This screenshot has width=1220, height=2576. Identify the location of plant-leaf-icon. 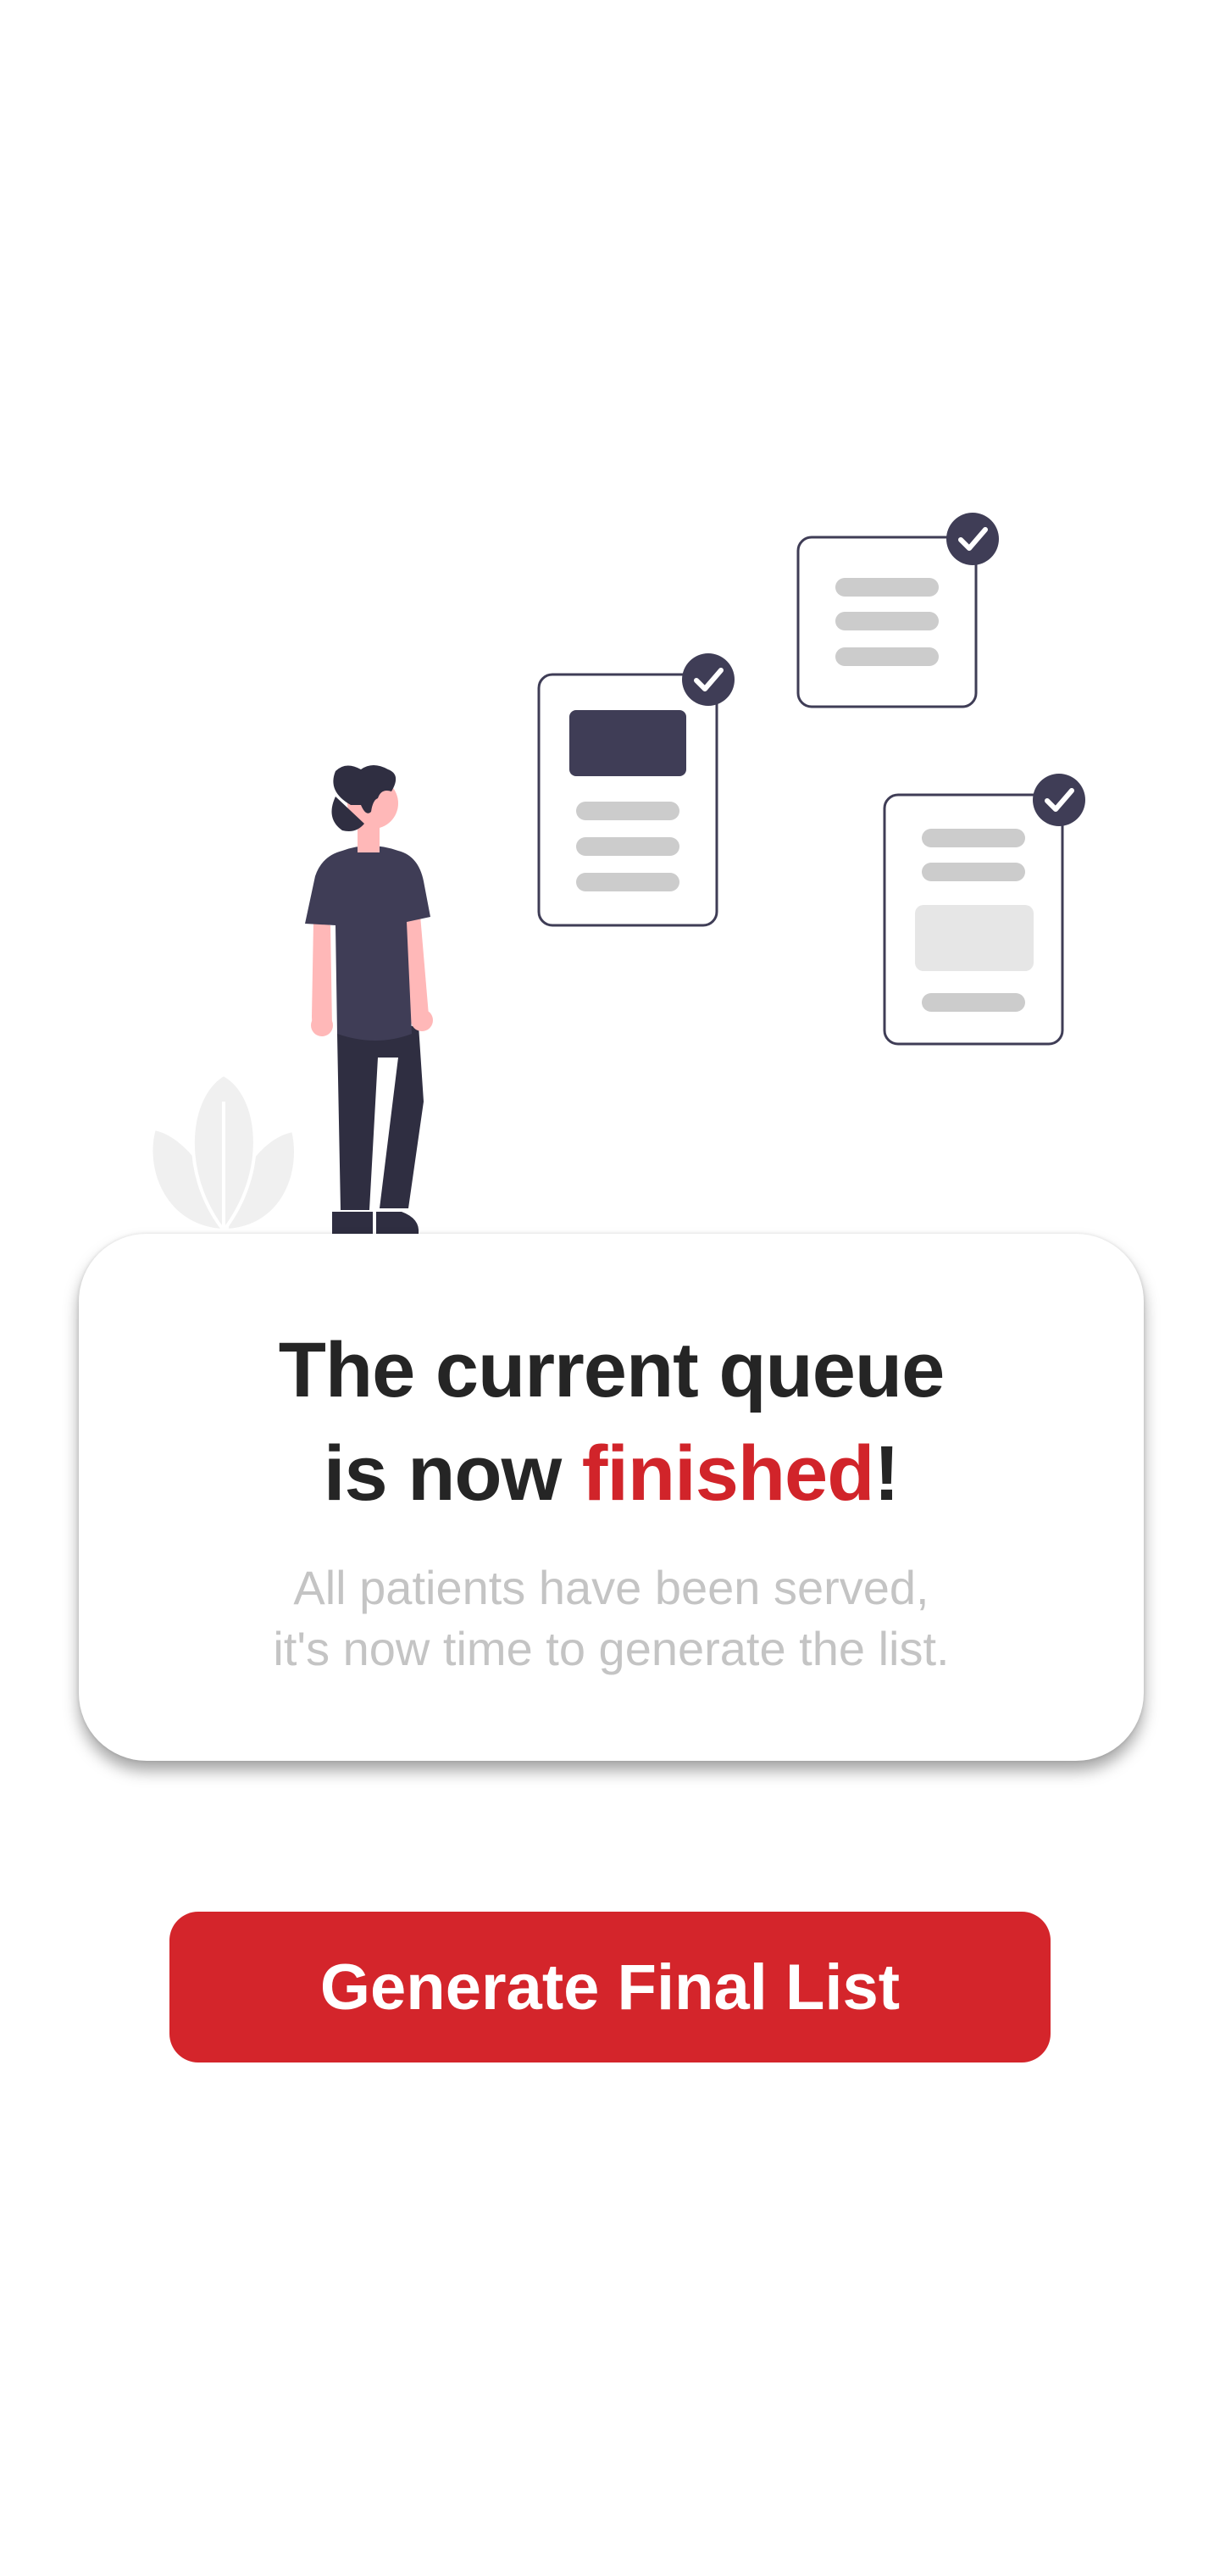
(223, 1153).